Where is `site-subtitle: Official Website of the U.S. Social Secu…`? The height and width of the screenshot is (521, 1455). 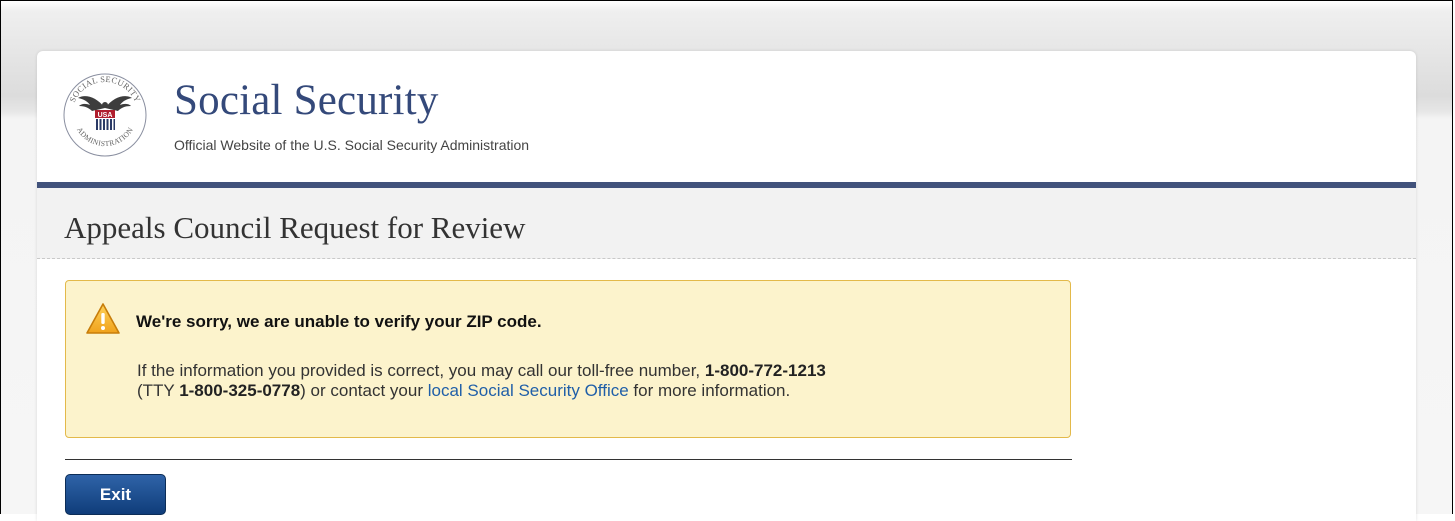
site-subtitle: Official Website of the U.S. Social Secu… is located at coordinates (352, 145).